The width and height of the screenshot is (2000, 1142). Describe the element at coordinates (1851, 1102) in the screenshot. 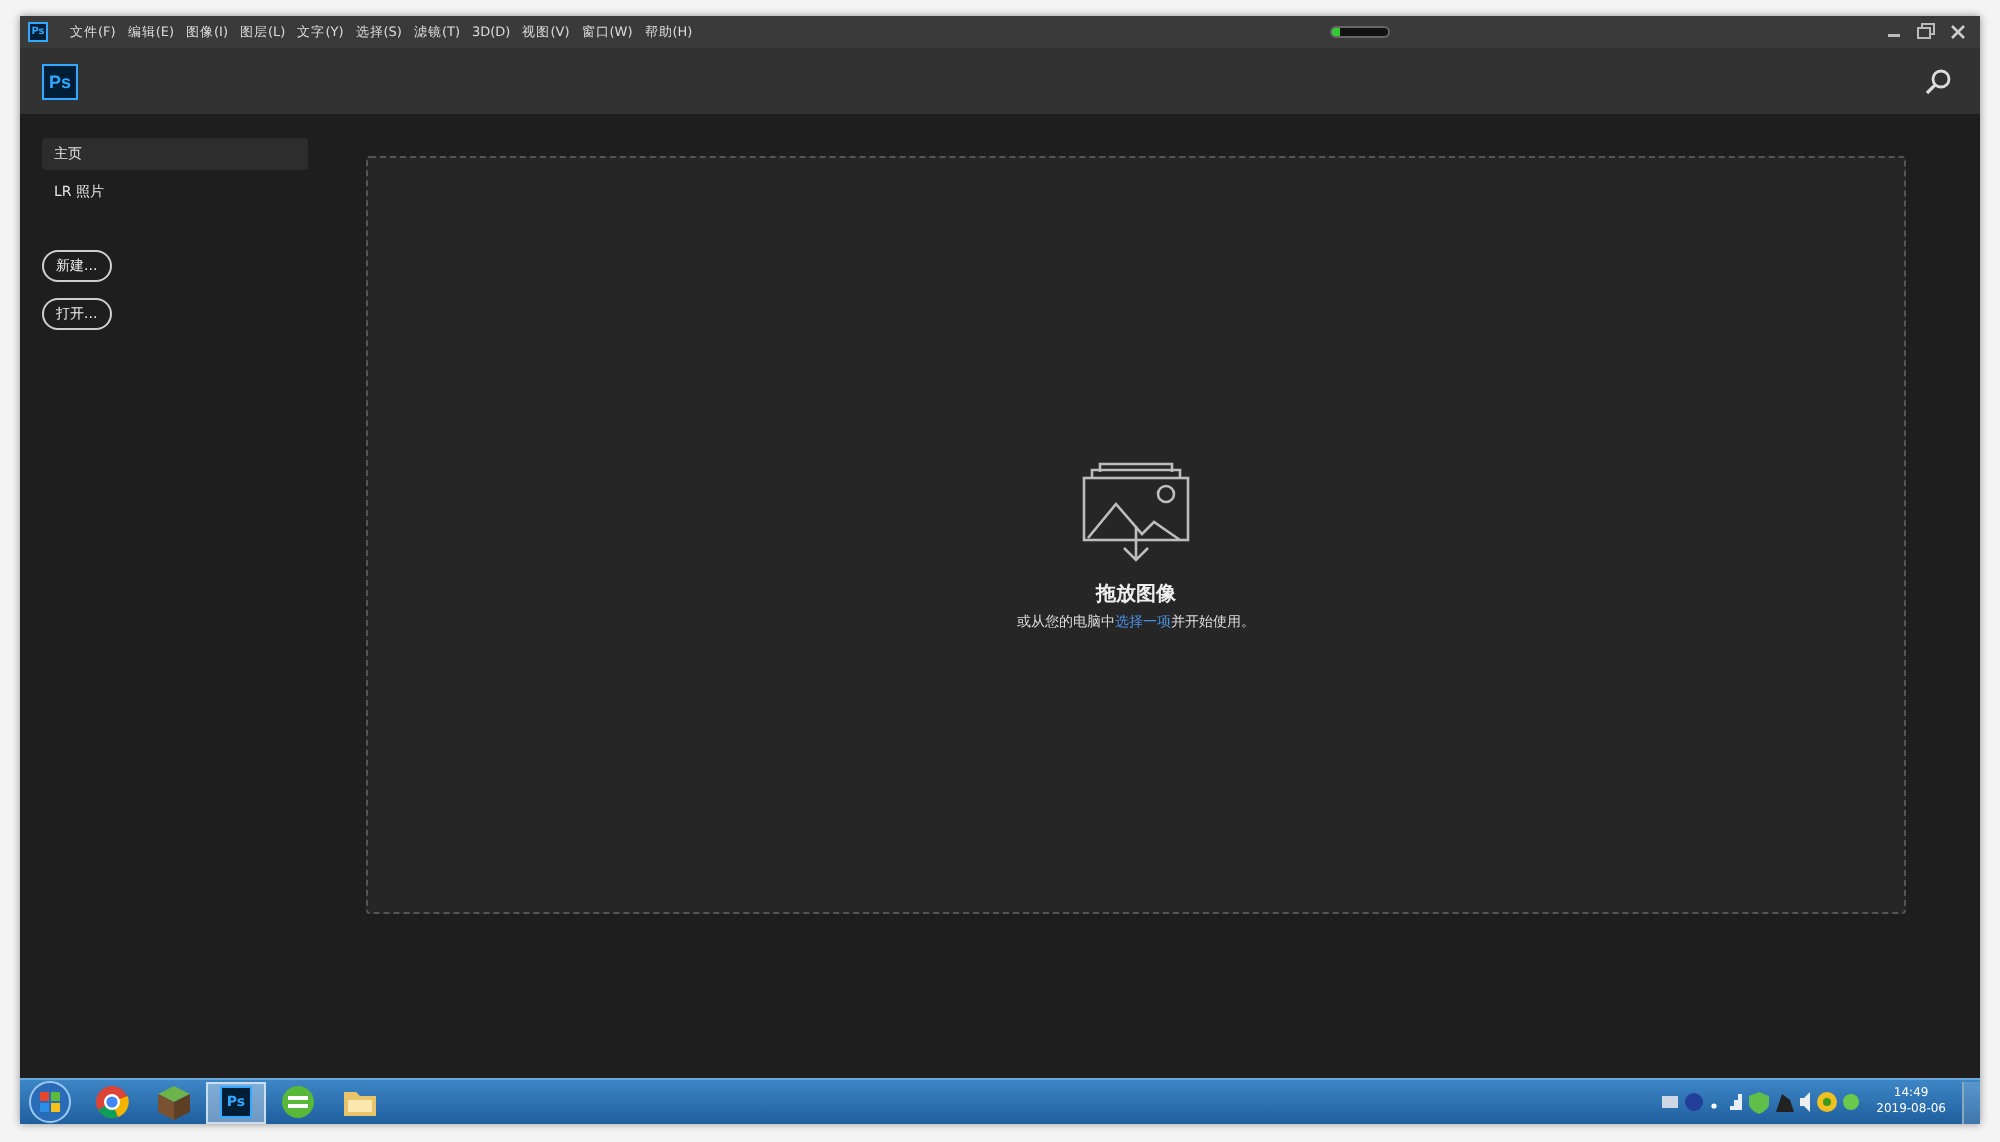

I see `circle-icon` at that location.